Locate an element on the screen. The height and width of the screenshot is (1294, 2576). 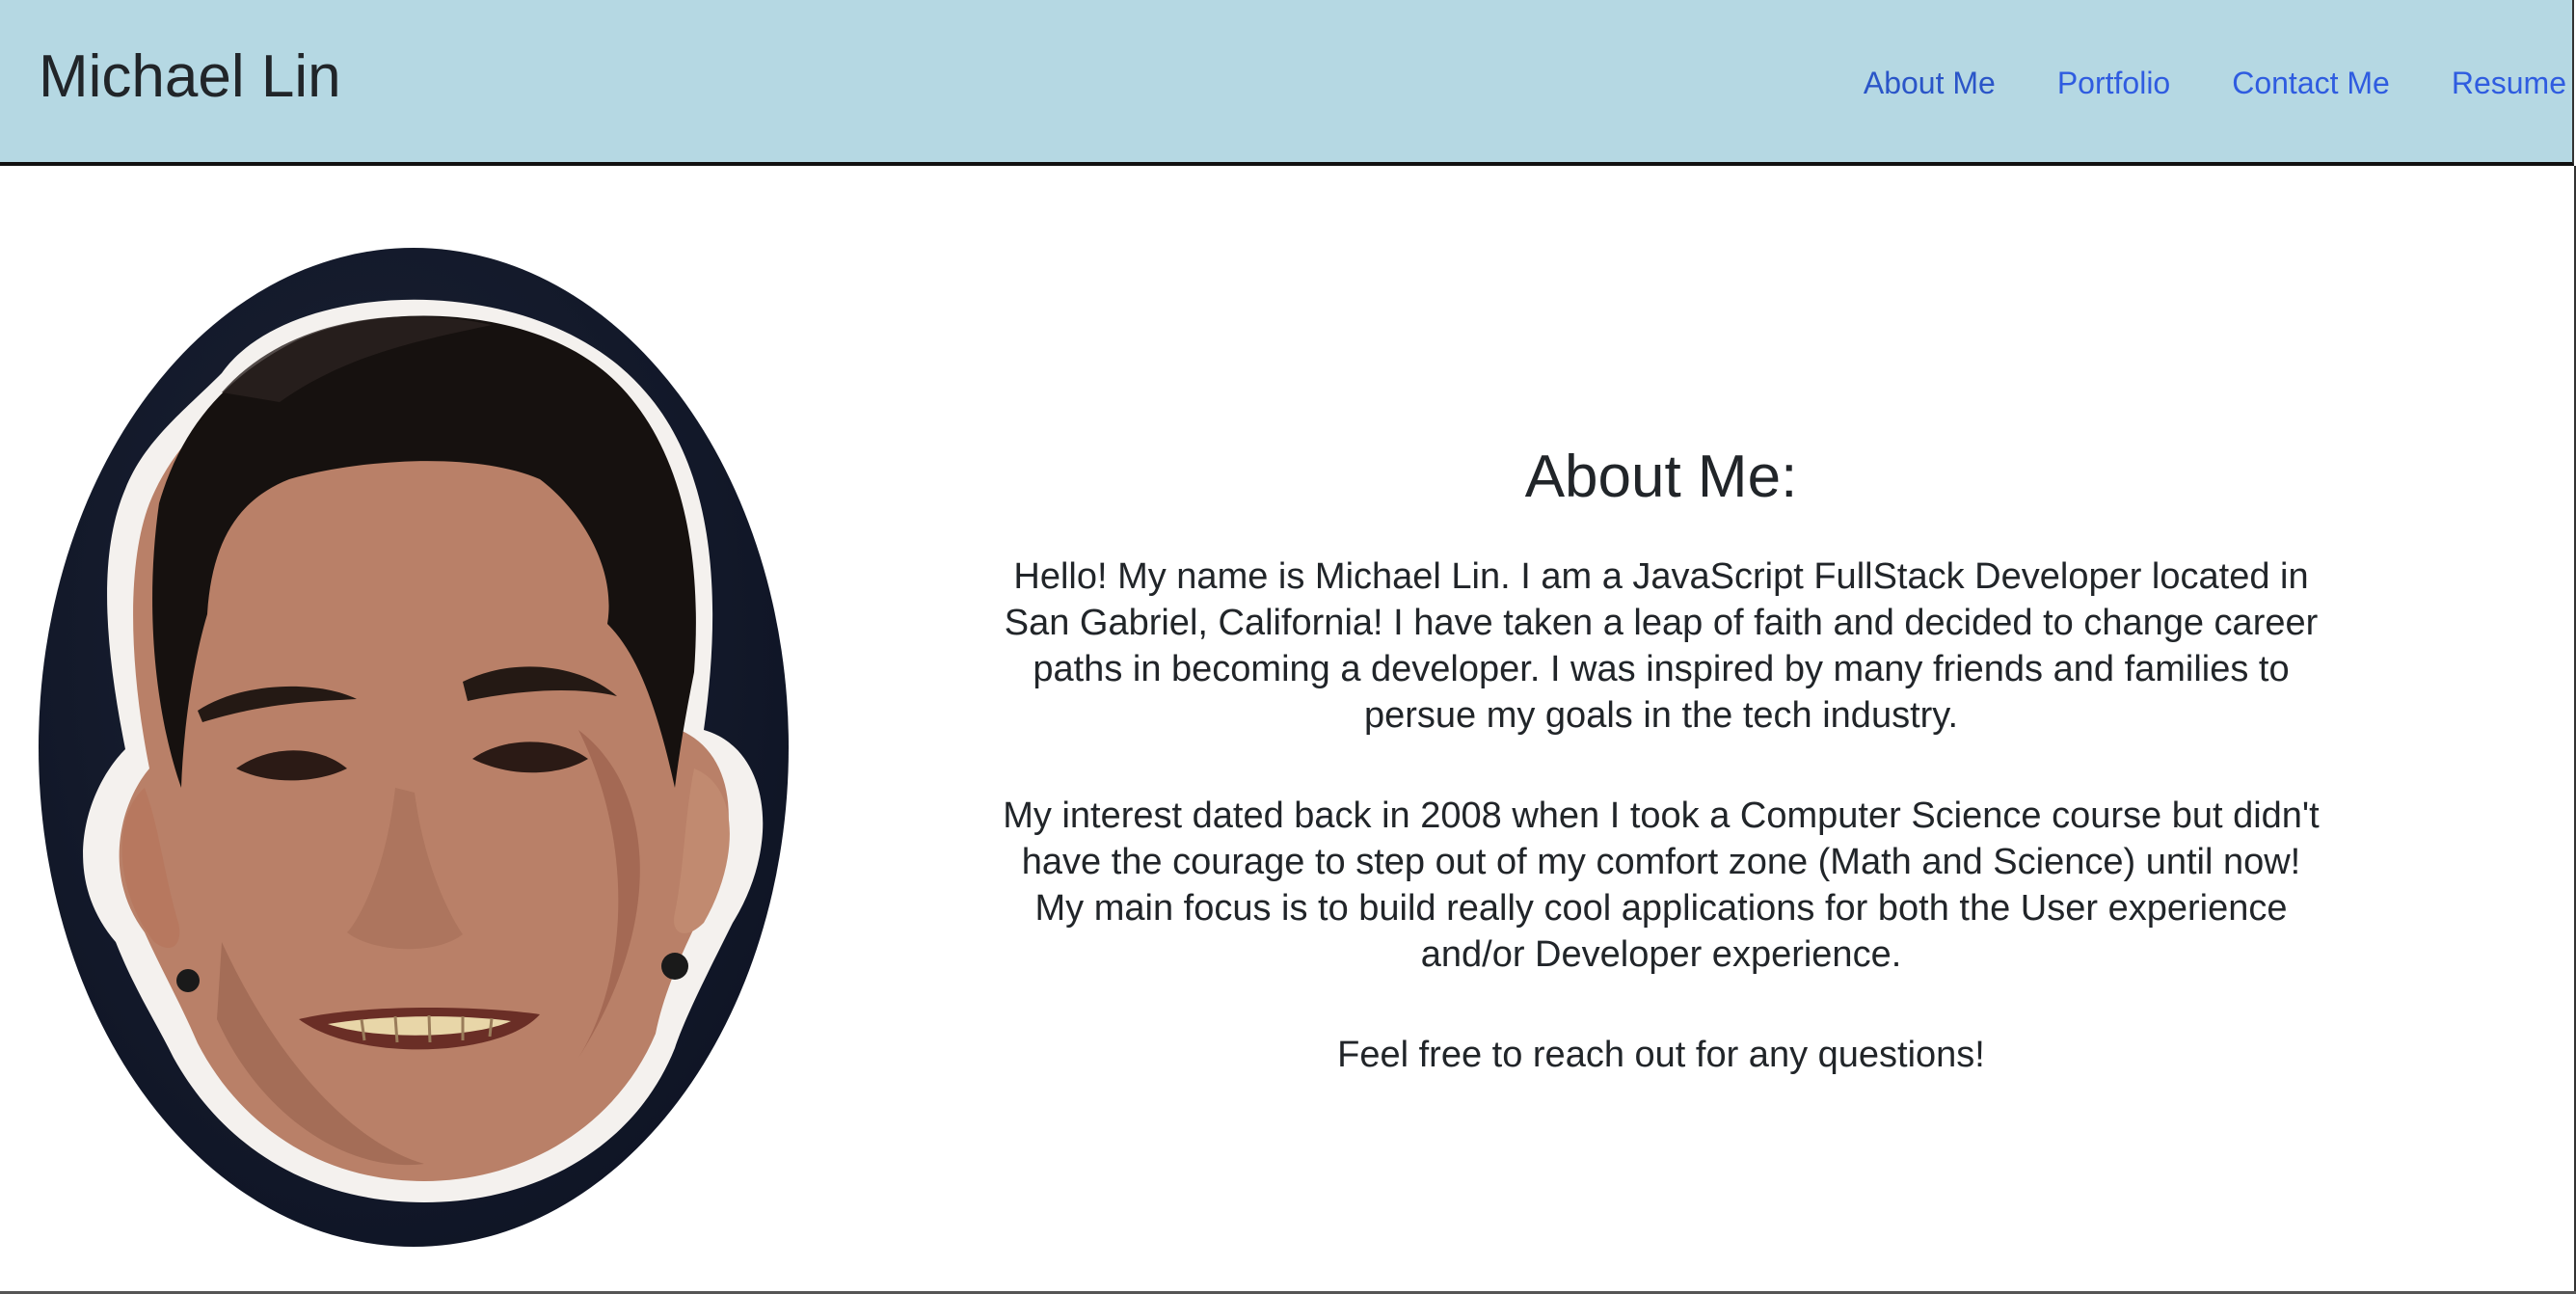
nav-resume: Resume is located at coordinates (2509, 83).